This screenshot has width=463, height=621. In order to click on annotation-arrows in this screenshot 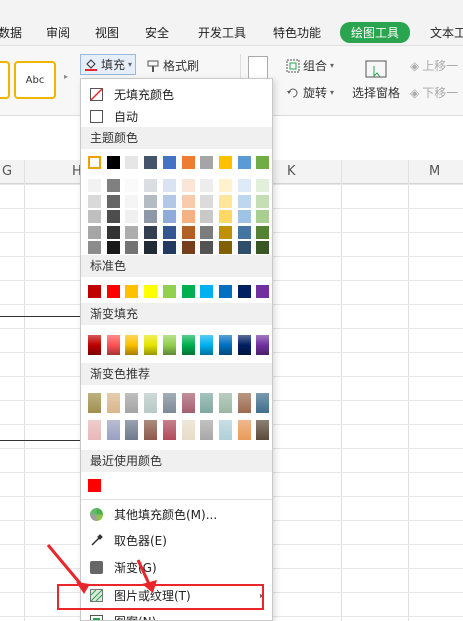, I will do `click(101, 569)`.